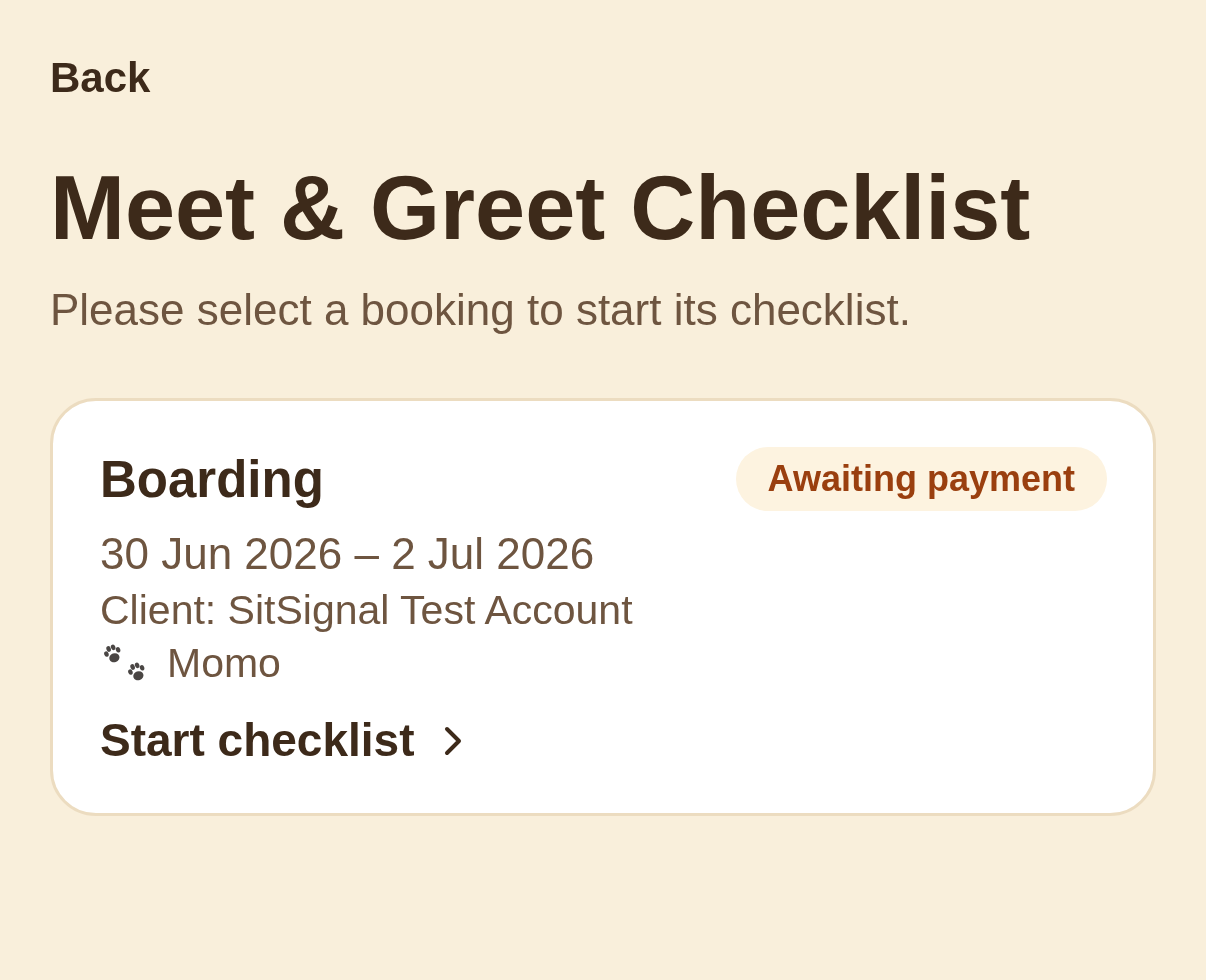 The width and height of the screenshot is (1206, 980). Describe the element at coordinates (348, 554) in the screenshot. I see `booking-dates: 30 Jun 2026 – 2 Jul 2026` at that location.